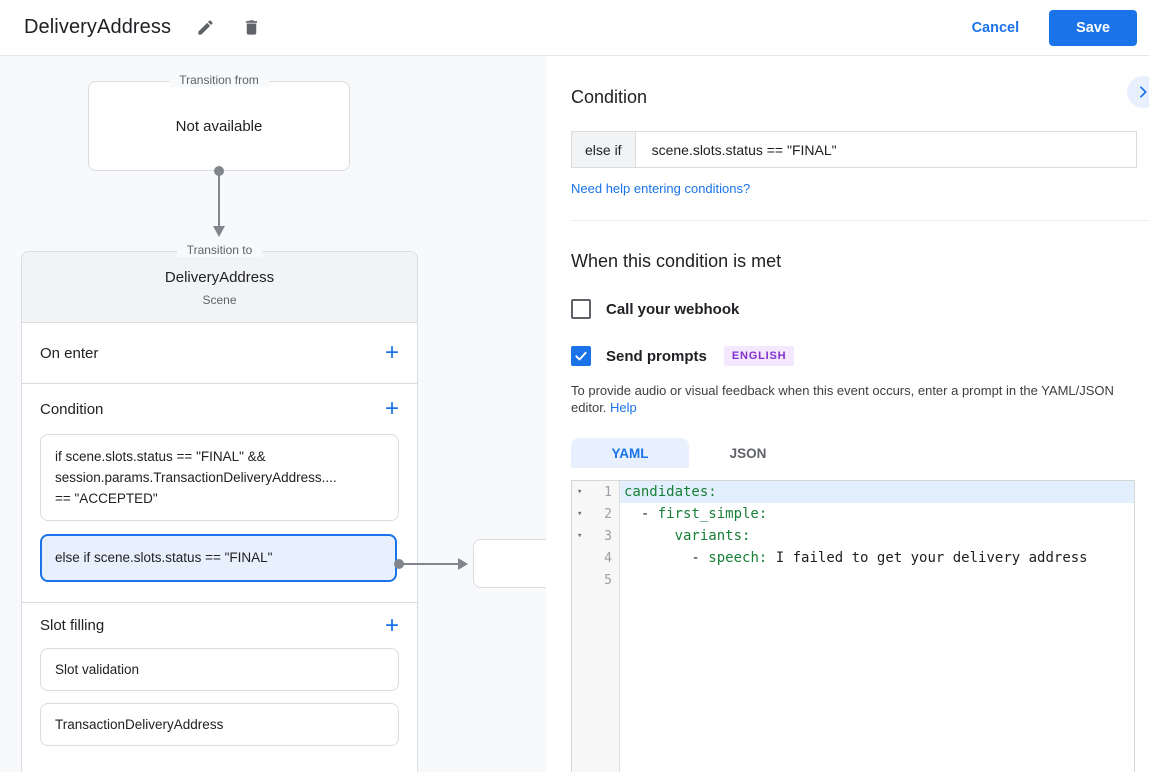 This screenshot has width=1149, height=773. I want to click on tab-yaml: YAML, so click(630, 453).